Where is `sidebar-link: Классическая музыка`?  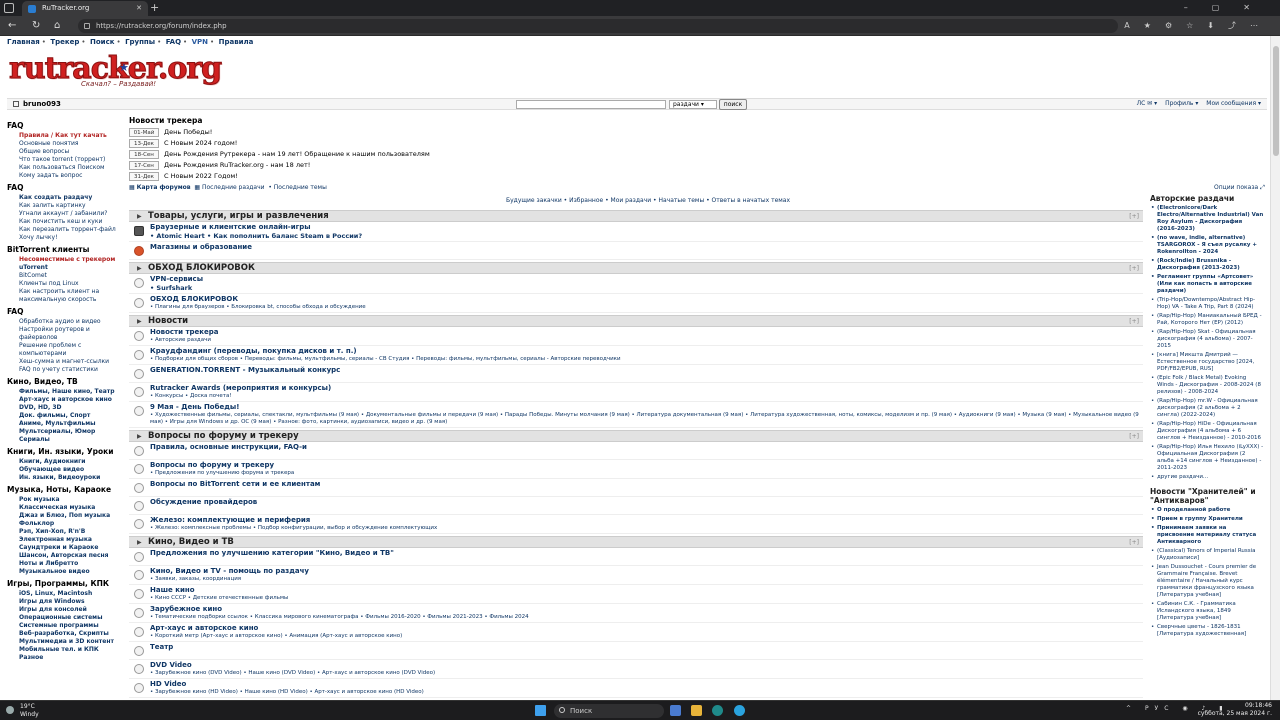 sidebar-link: Классическая музыка is located at coordinates (67, 508).